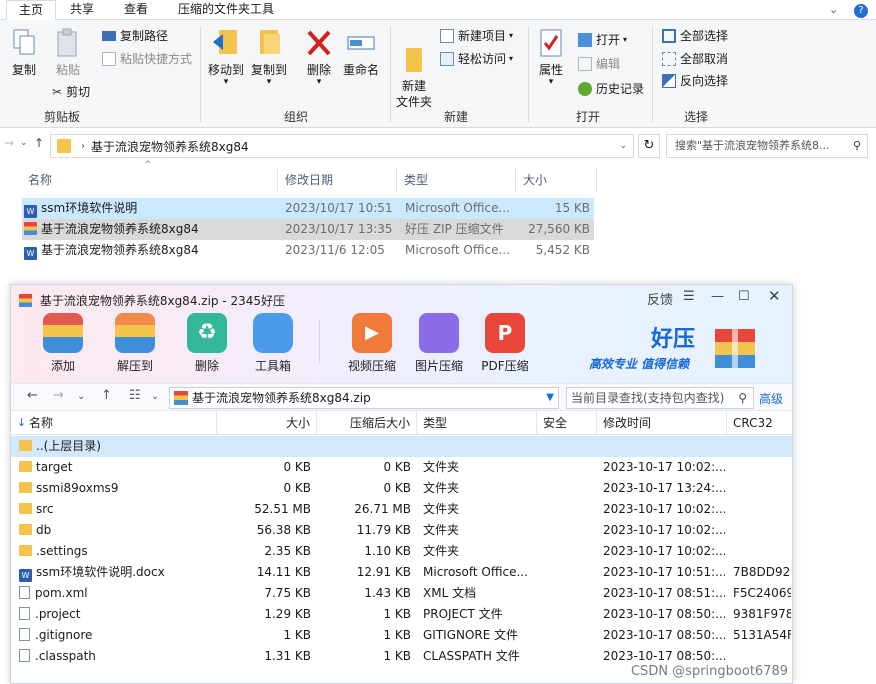  I want to click on row-size: 2.35 KB, so click(287, 551).